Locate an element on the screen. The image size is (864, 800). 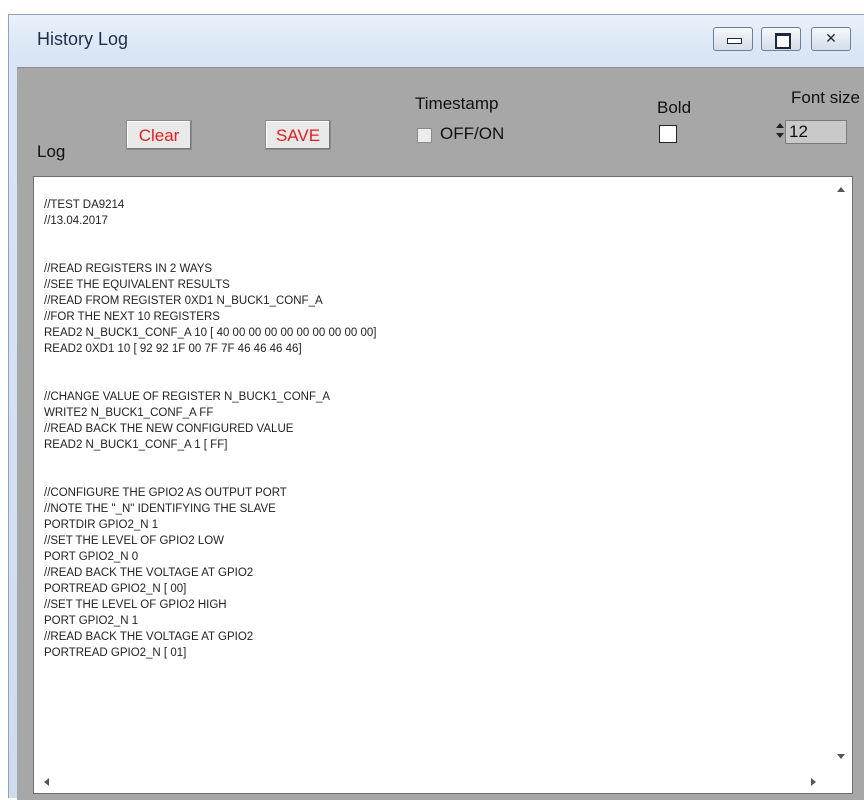
log-line: READ2 N_BUCK1_CONF_A 1 [ FF] is located at coordinates (136, 445).